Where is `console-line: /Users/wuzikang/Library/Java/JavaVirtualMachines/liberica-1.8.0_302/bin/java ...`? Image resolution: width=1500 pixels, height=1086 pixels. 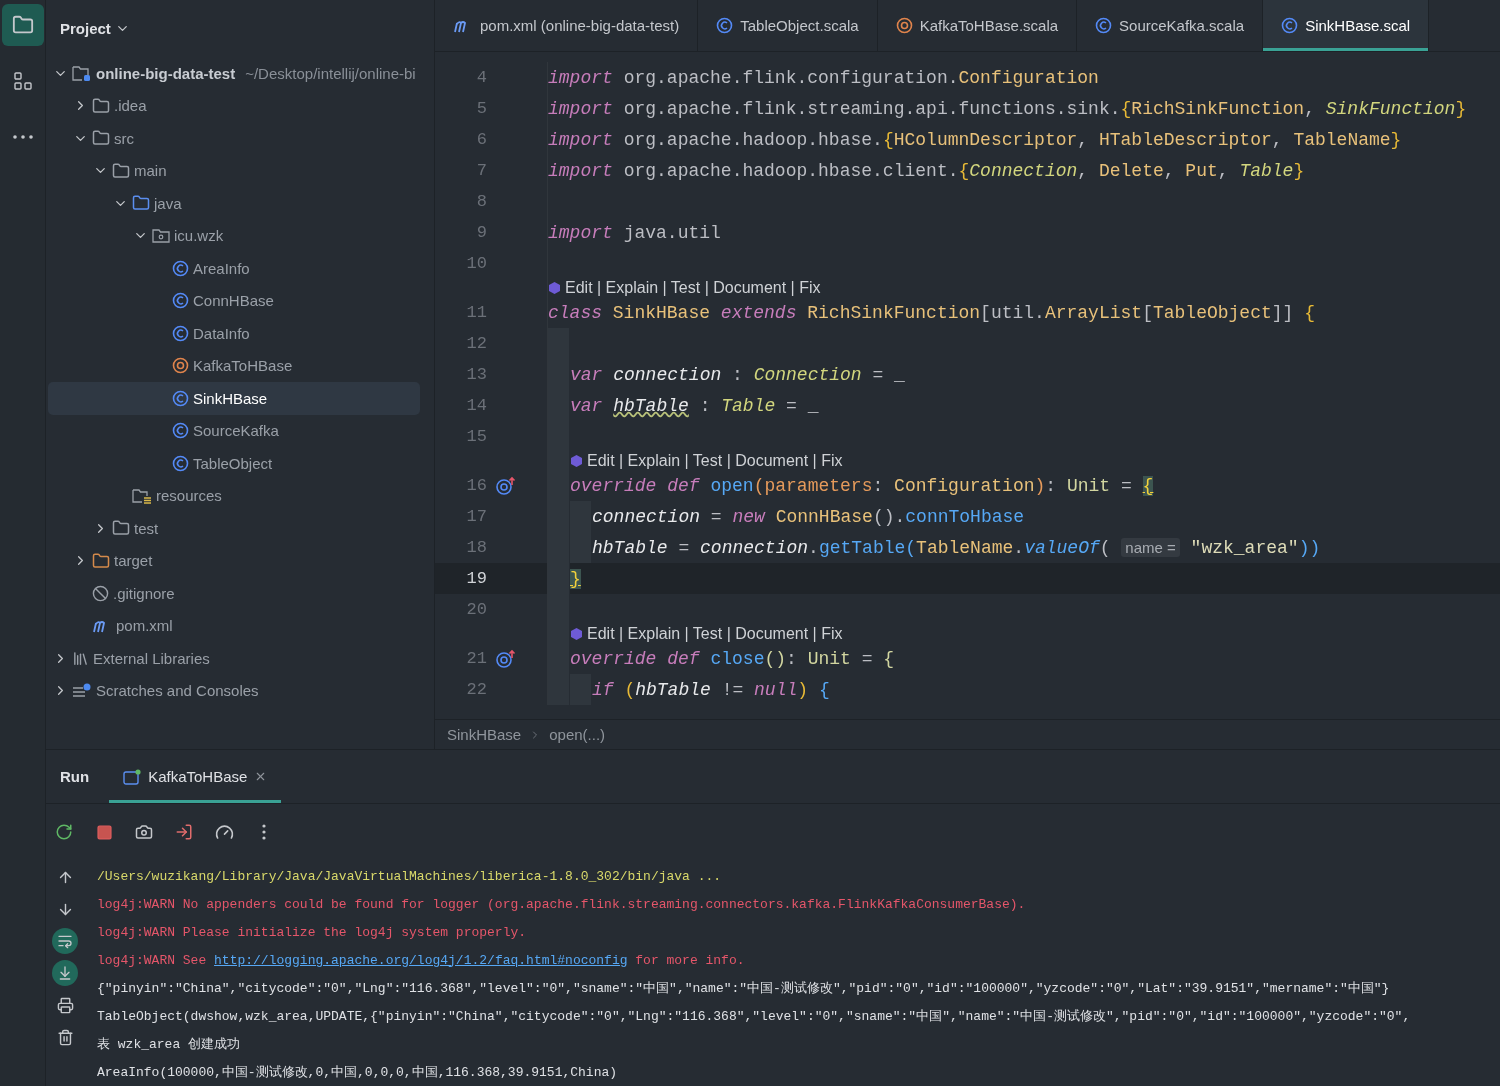
console-line: /Users/wuzikang/Library/Java/JavaVirtualMachines/liberica-1.8.0_302/bin/java ... is located at coordinates (410, 876).